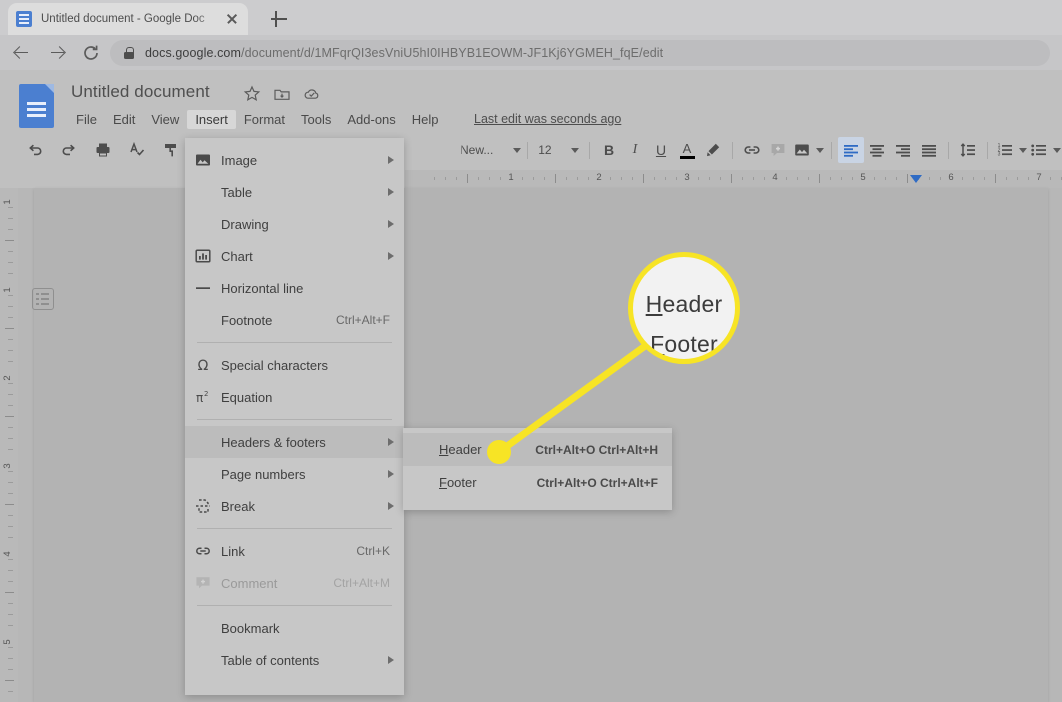  What do you see at coordinates (752, 150) in the screenshot?
I see `insert-link-icon` at bounding box center [752, 150].